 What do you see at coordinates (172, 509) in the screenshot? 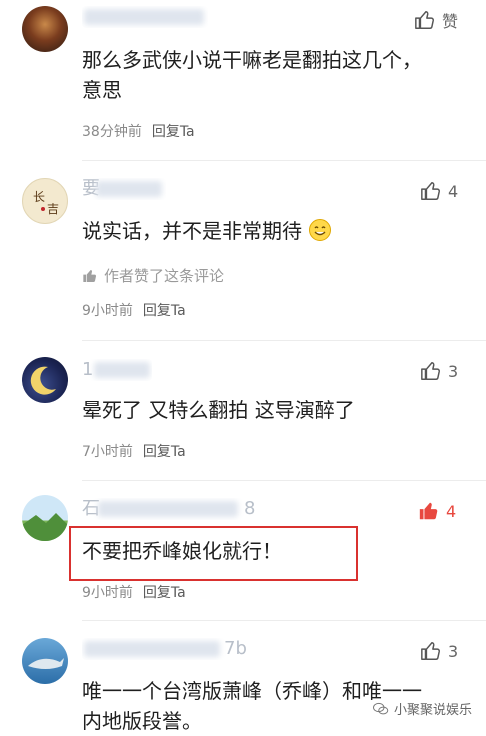
I see `username: 石 8` at bounding box center [172, 509].